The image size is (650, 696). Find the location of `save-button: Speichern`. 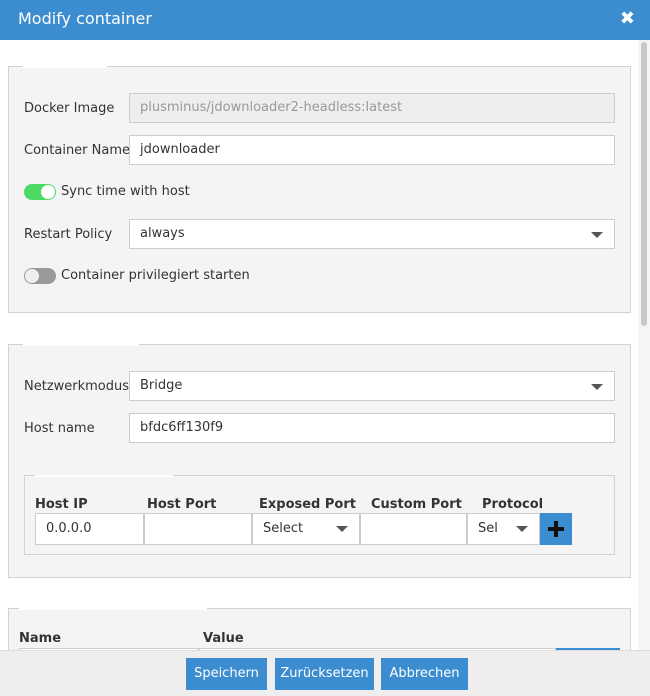

save-button: Speichern is located at coordinates (226, 674).